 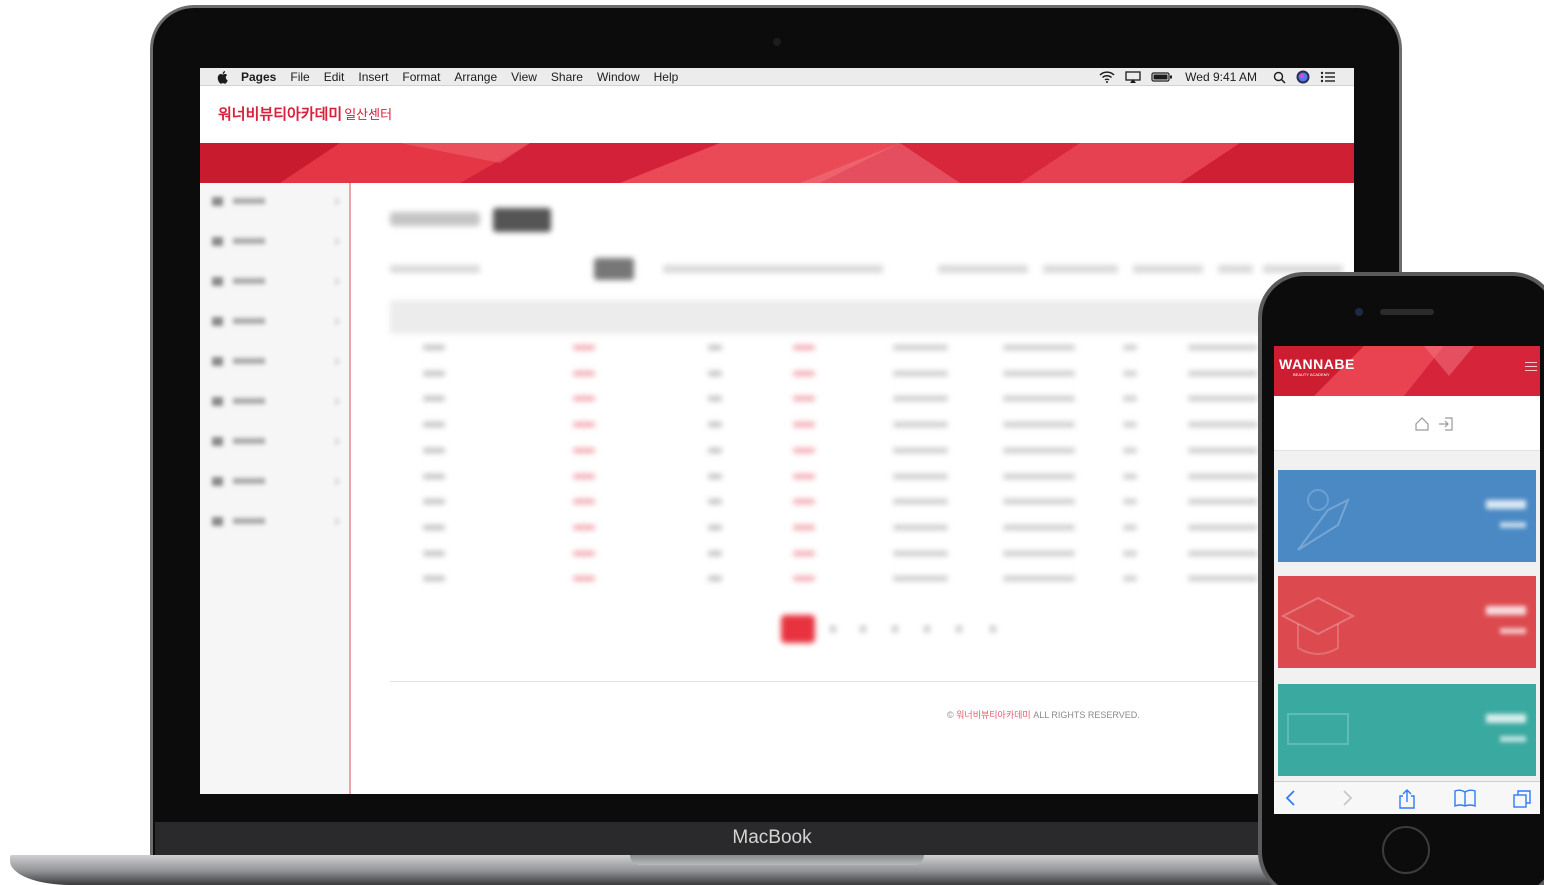 I want to click on copyright-text: ALL RIGHTS RESERVED., so click(x=1086, y=715).